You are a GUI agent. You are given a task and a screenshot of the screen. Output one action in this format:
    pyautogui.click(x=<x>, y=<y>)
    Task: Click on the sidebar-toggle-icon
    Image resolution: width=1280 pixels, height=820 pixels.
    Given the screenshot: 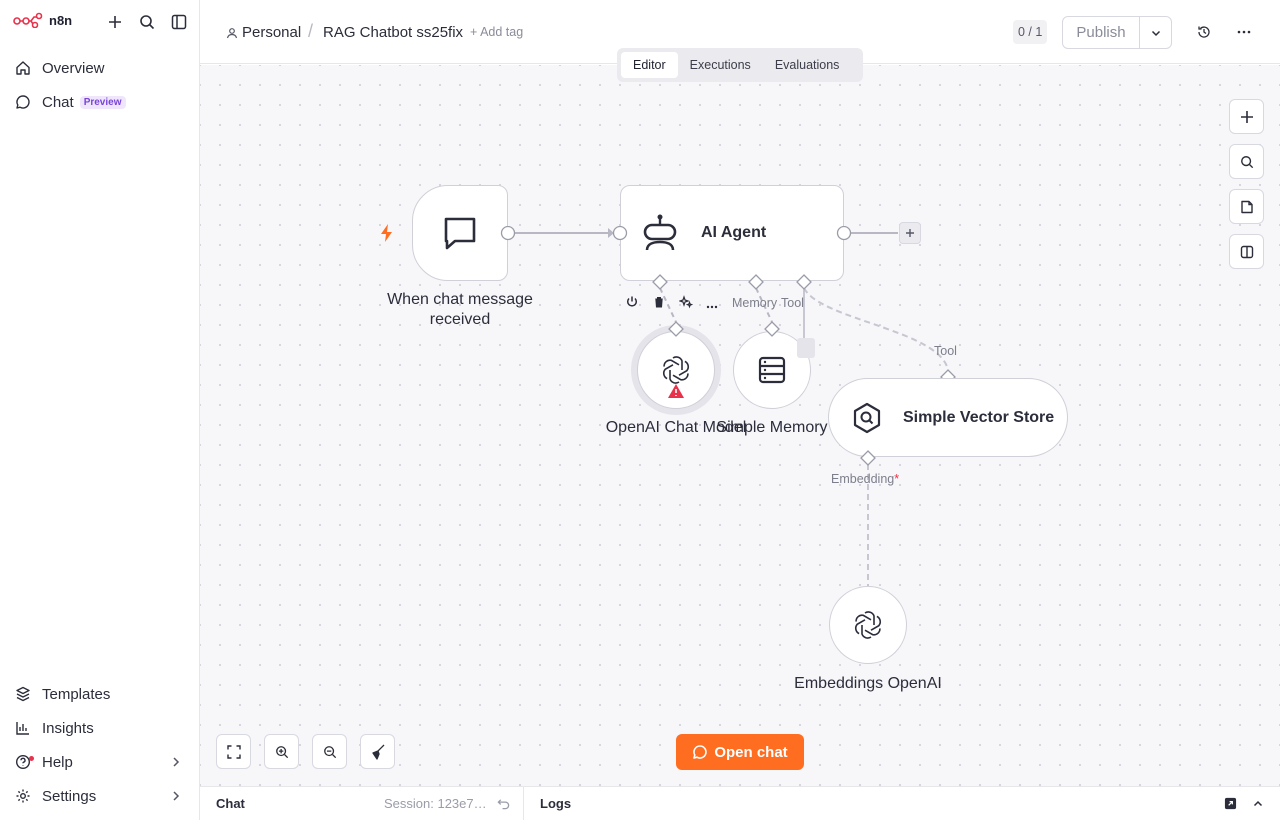 What is the action you would take?
    pyautogui.click(x=179, y=22)
    